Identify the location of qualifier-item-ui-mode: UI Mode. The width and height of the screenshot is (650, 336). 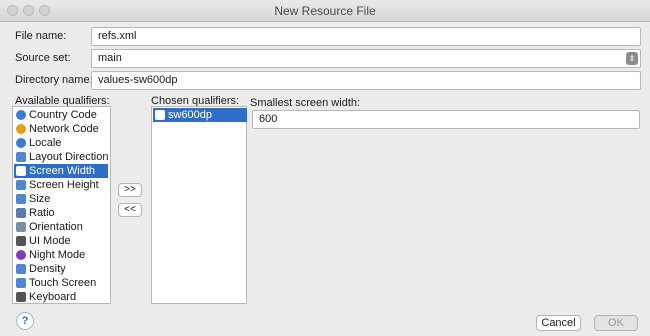
(61, 241).